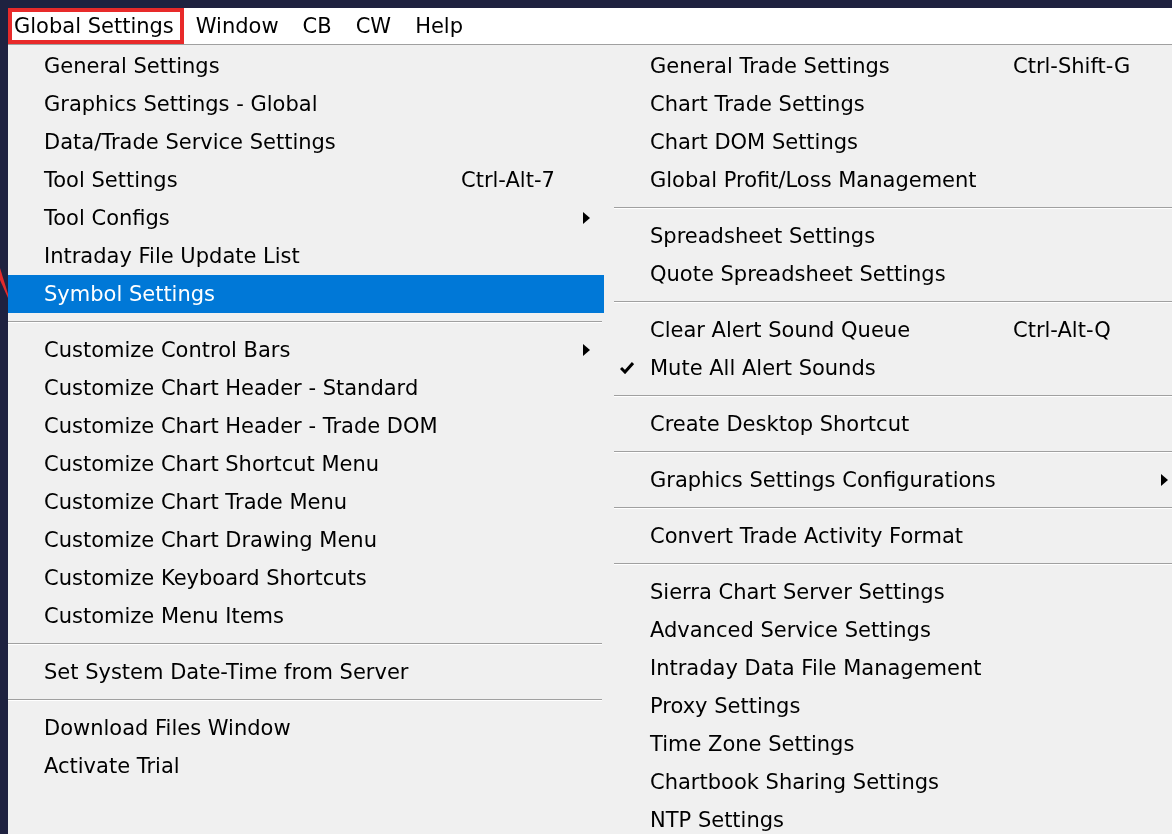 This screenshot has width=1172, height=834. I want to click on menu-item: Customize Menu Items, so click(306, 616).